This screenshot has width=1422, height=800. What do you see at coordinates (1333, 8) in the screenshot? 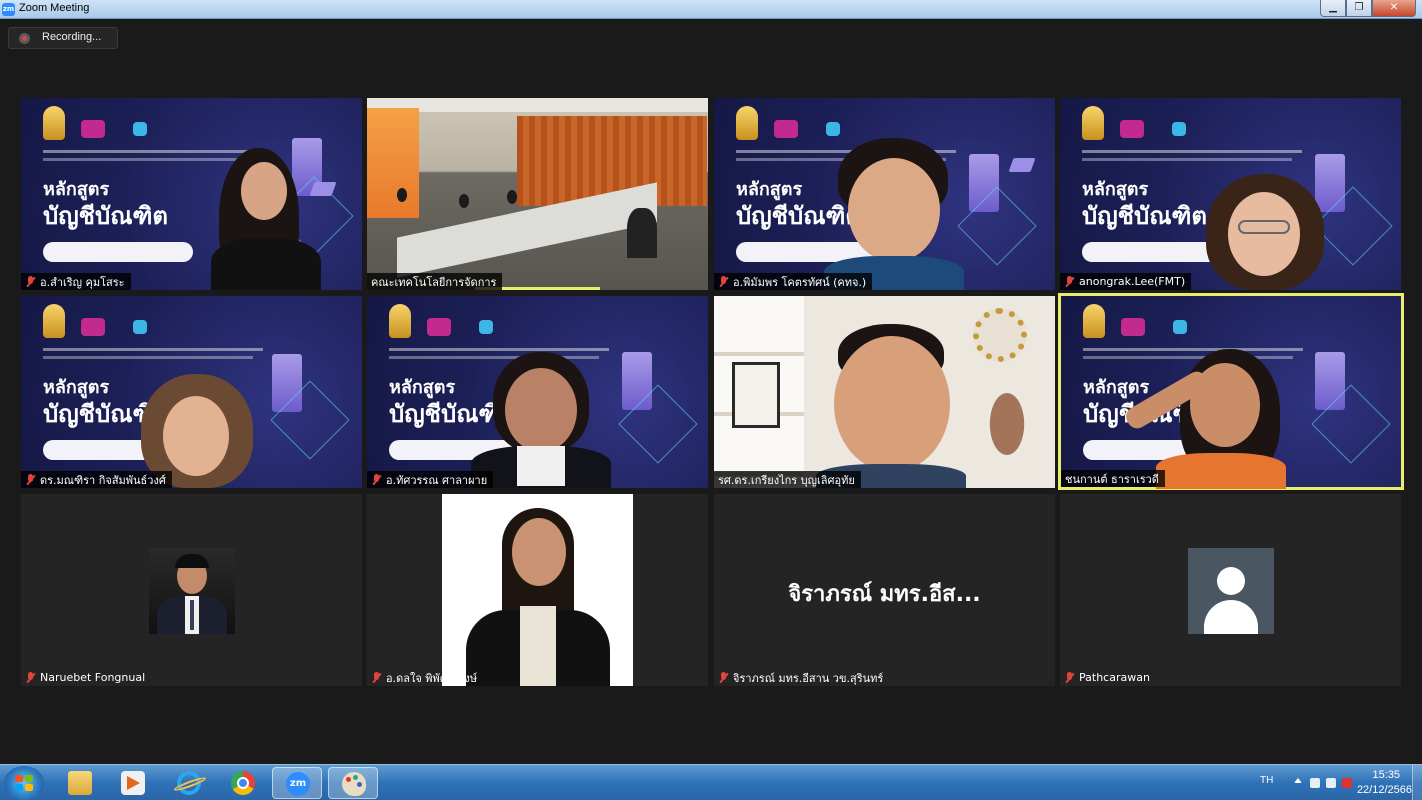
I see `minimize-button: ▁` at bounding box center [1333, 8].